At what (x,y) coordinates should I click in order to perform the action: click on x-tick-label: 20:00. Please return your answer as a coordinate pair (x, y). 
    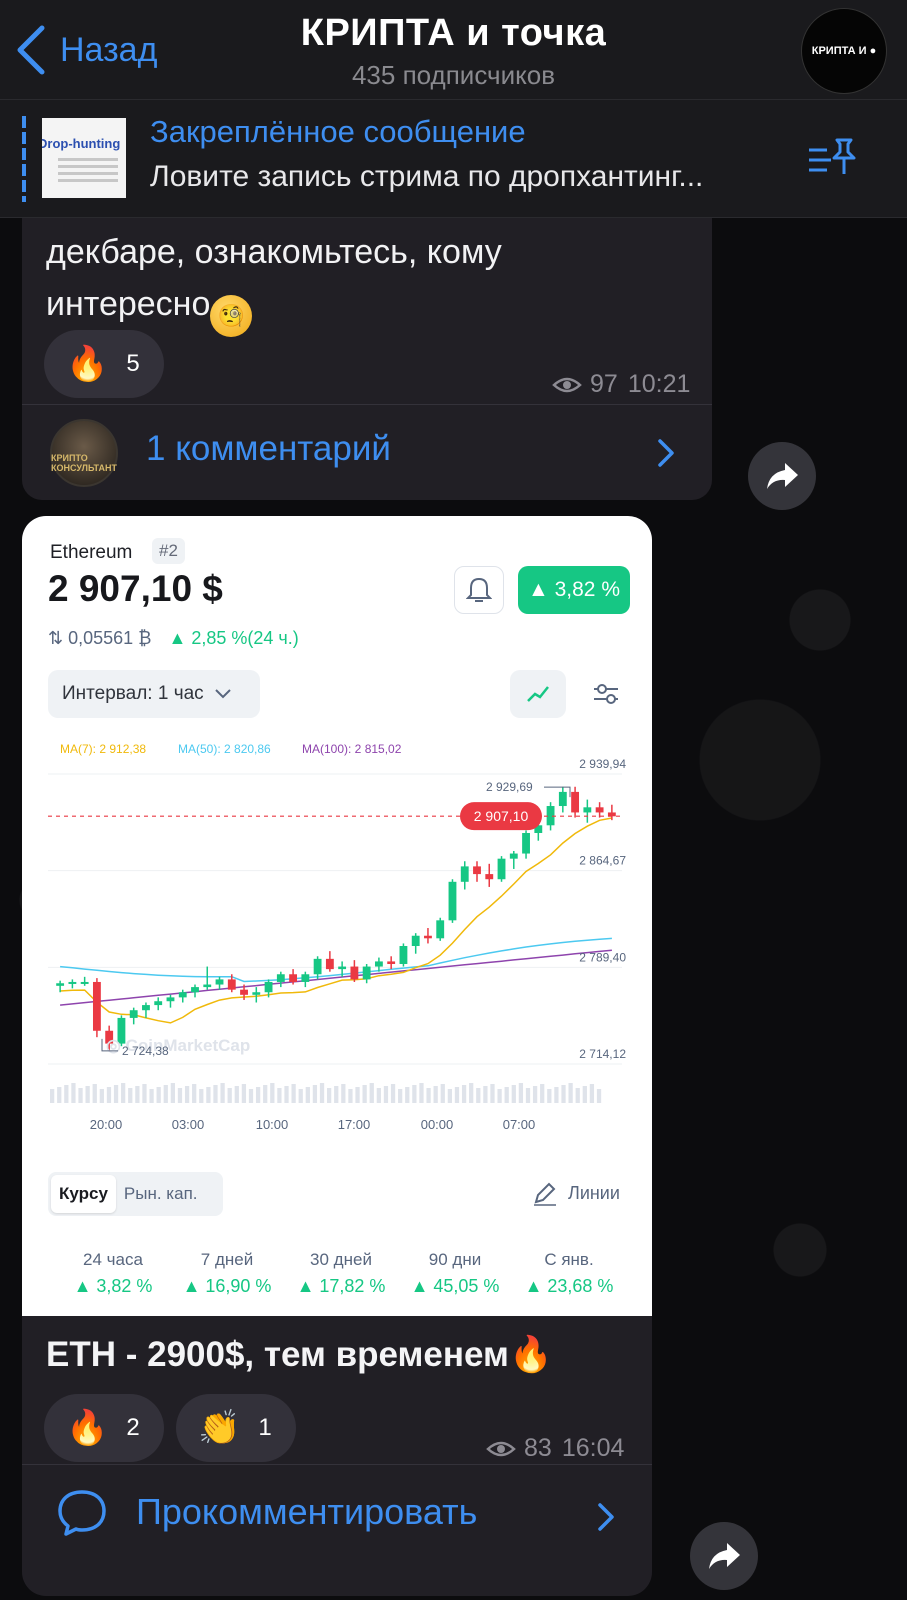
    Looking at the image, I should click on (106, 1124).